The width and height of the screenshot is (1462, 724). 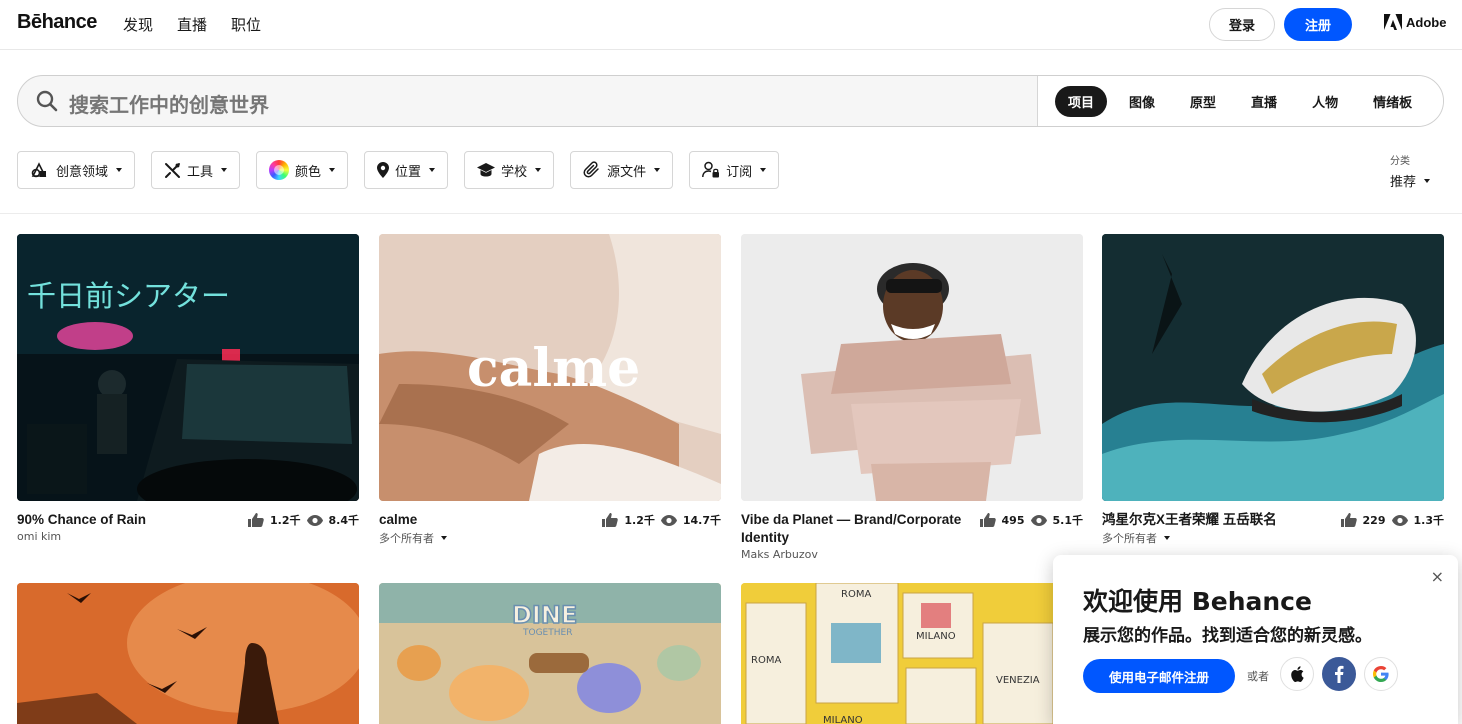 What do you see at coordinates (128, 296) in the screenshot?
I see `neon-sign: 千日前シアター` at bounding box center [128, 296].